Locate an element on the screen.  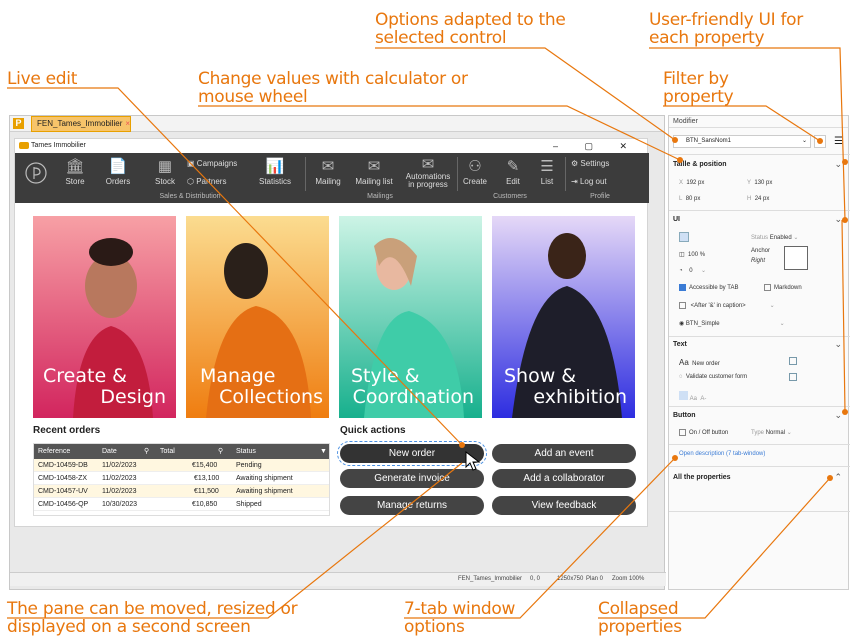
card-title-line1: Create & is located at coordinates (85, 376).